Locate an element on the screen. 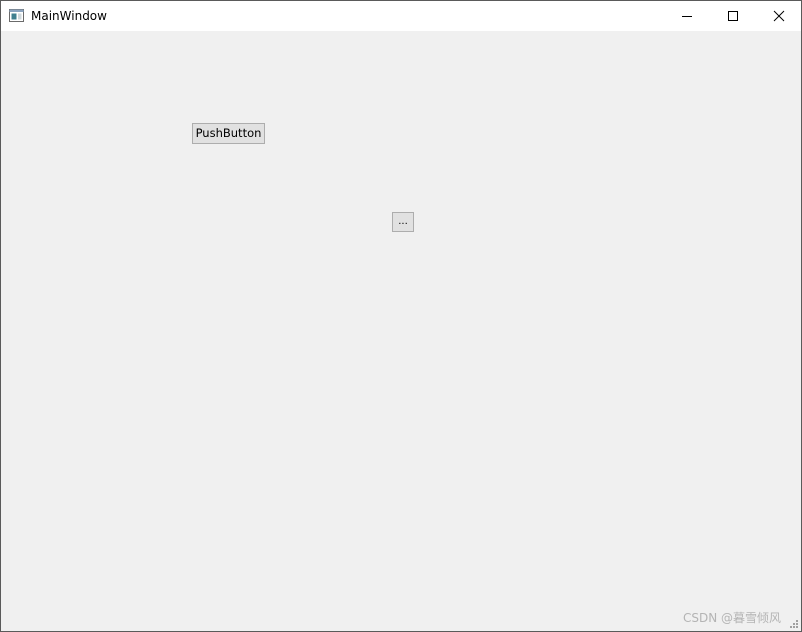 The width and height of the screenshot is (802, 632). window-title: MainWindow is located at coordinates (69, 16).